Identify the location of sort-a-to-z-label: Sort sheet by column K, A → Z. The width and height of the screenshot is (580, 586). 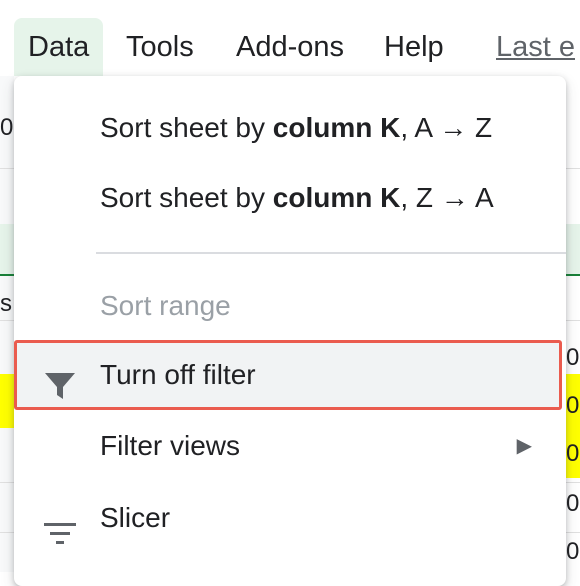
(296, 128).